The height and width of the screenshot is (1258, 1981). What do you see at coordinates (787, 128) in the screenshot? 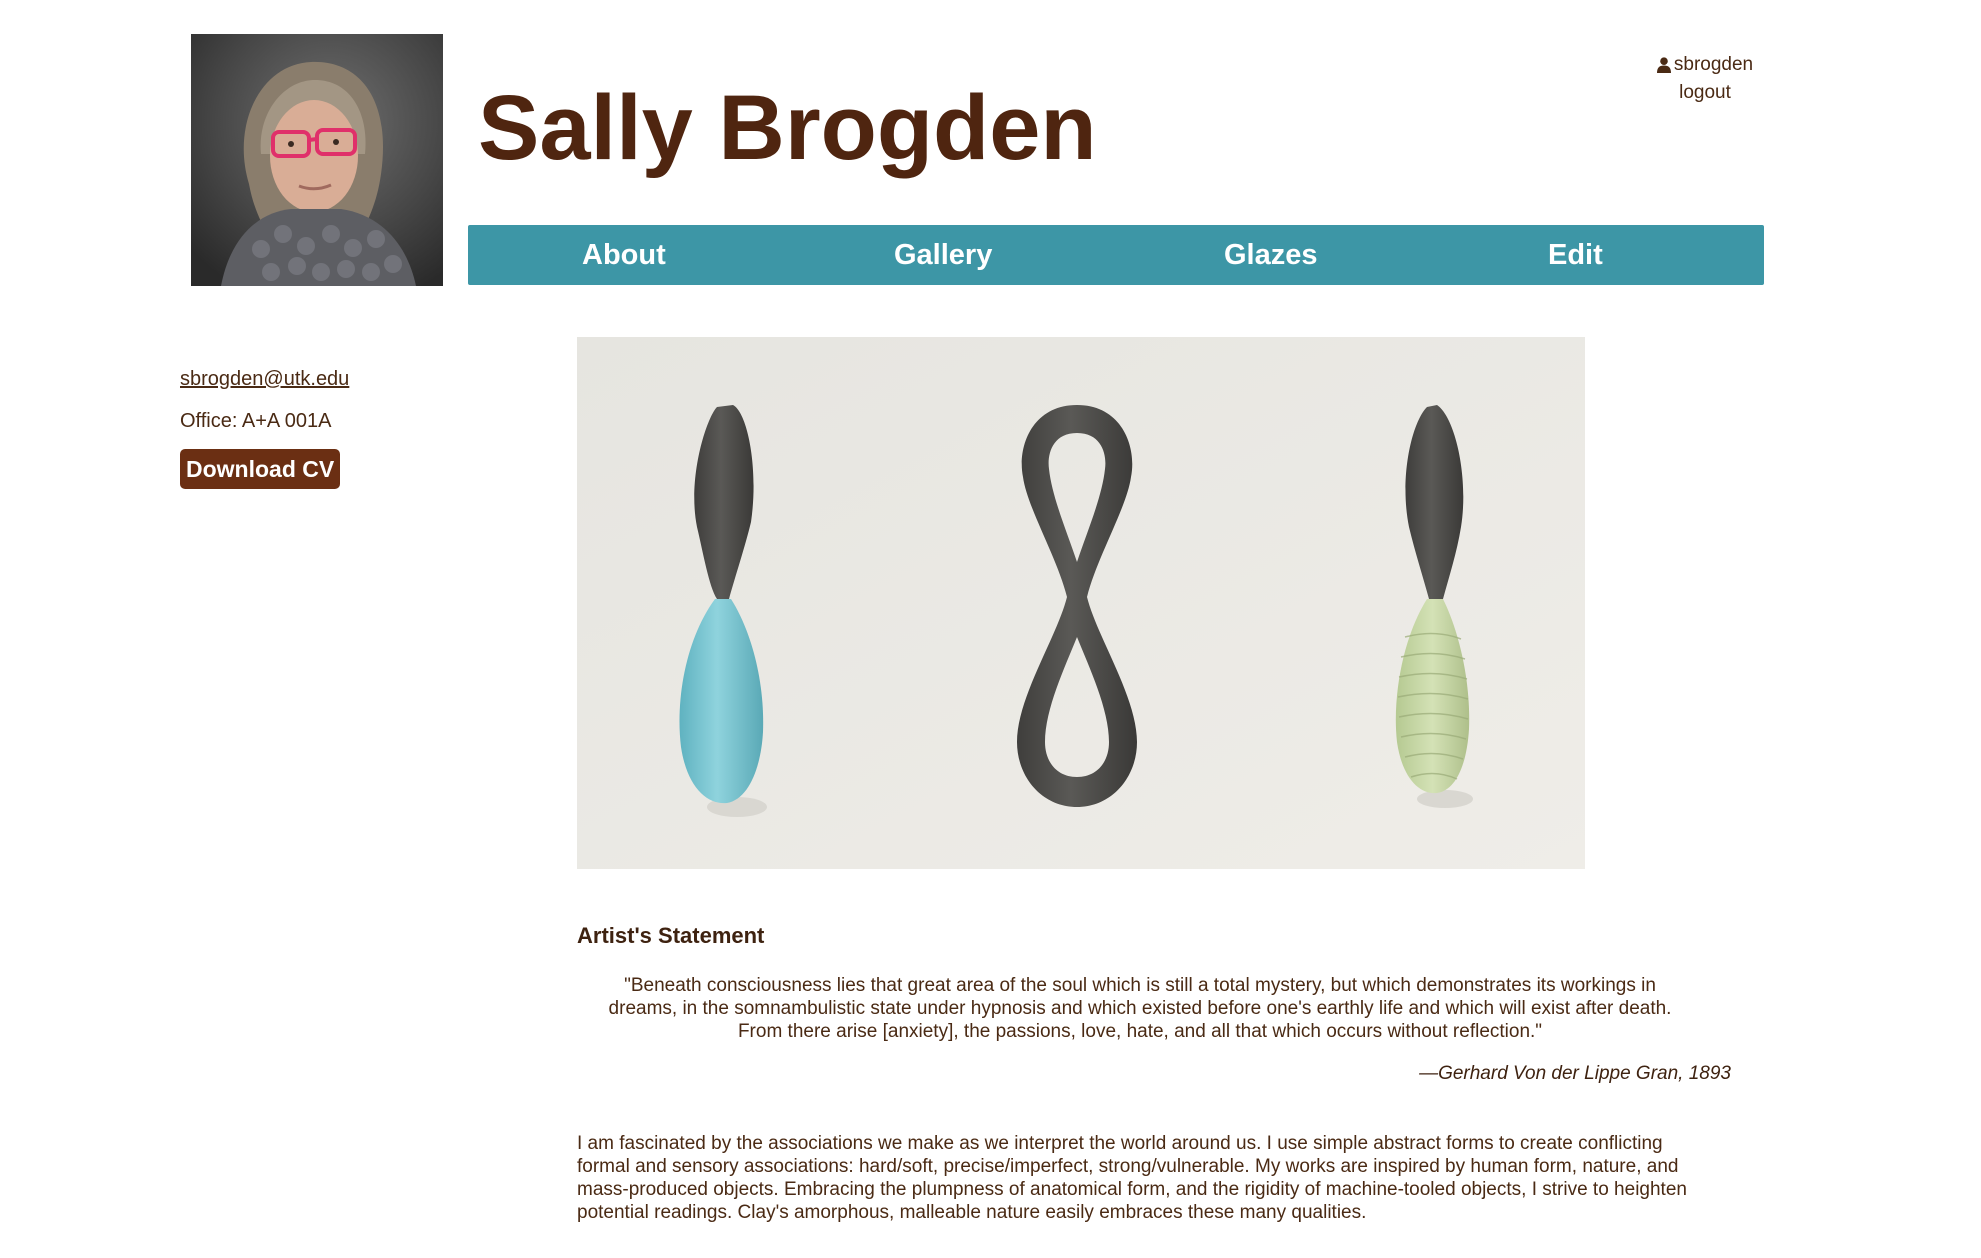
I see `site-title: Sally Brogden` at bounding box center [787, 128].